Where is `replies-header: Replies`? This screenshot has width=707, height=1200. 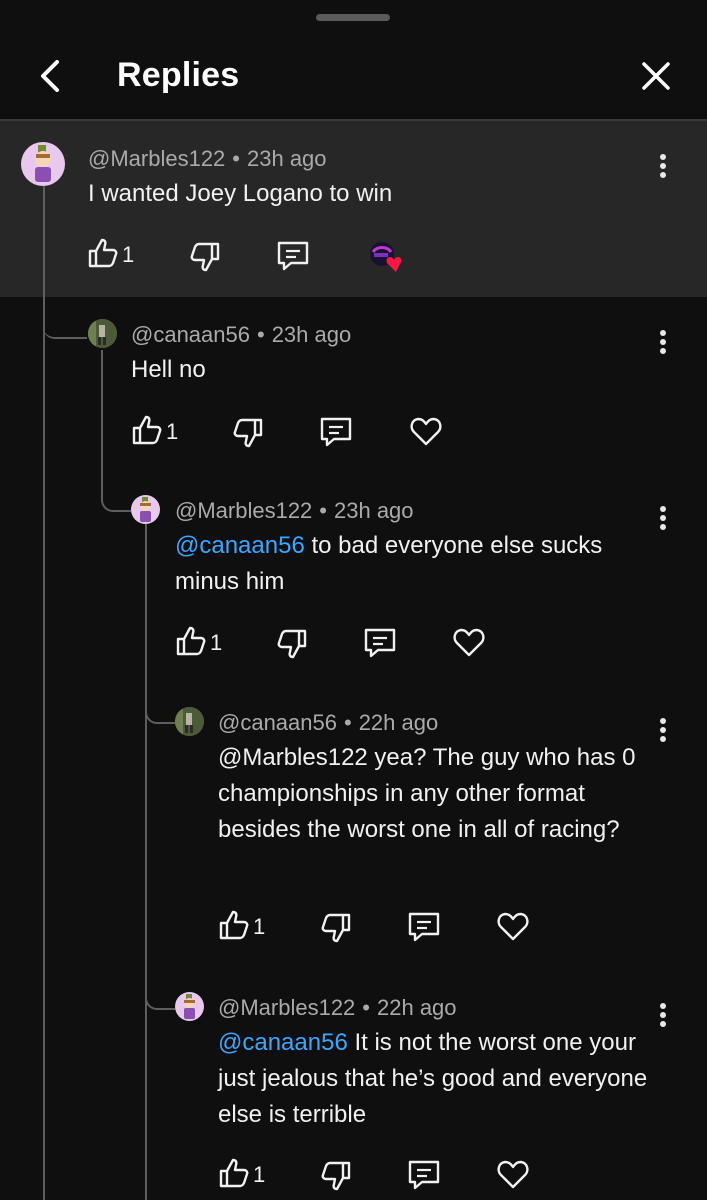
replies-header: Replies is located at coordinates (353, 60).